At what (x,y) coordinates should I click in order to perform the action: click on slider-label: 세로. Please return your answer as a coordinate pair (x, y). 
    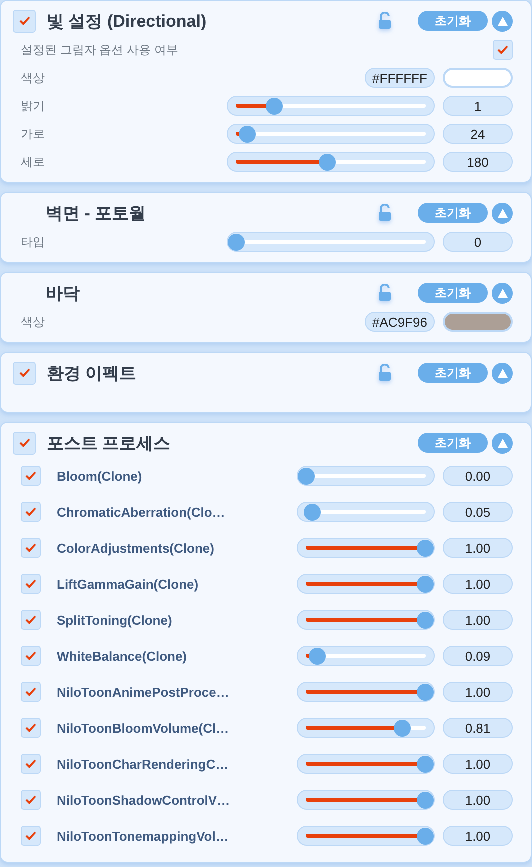
    Looking at the image, I should click on (33, 162).